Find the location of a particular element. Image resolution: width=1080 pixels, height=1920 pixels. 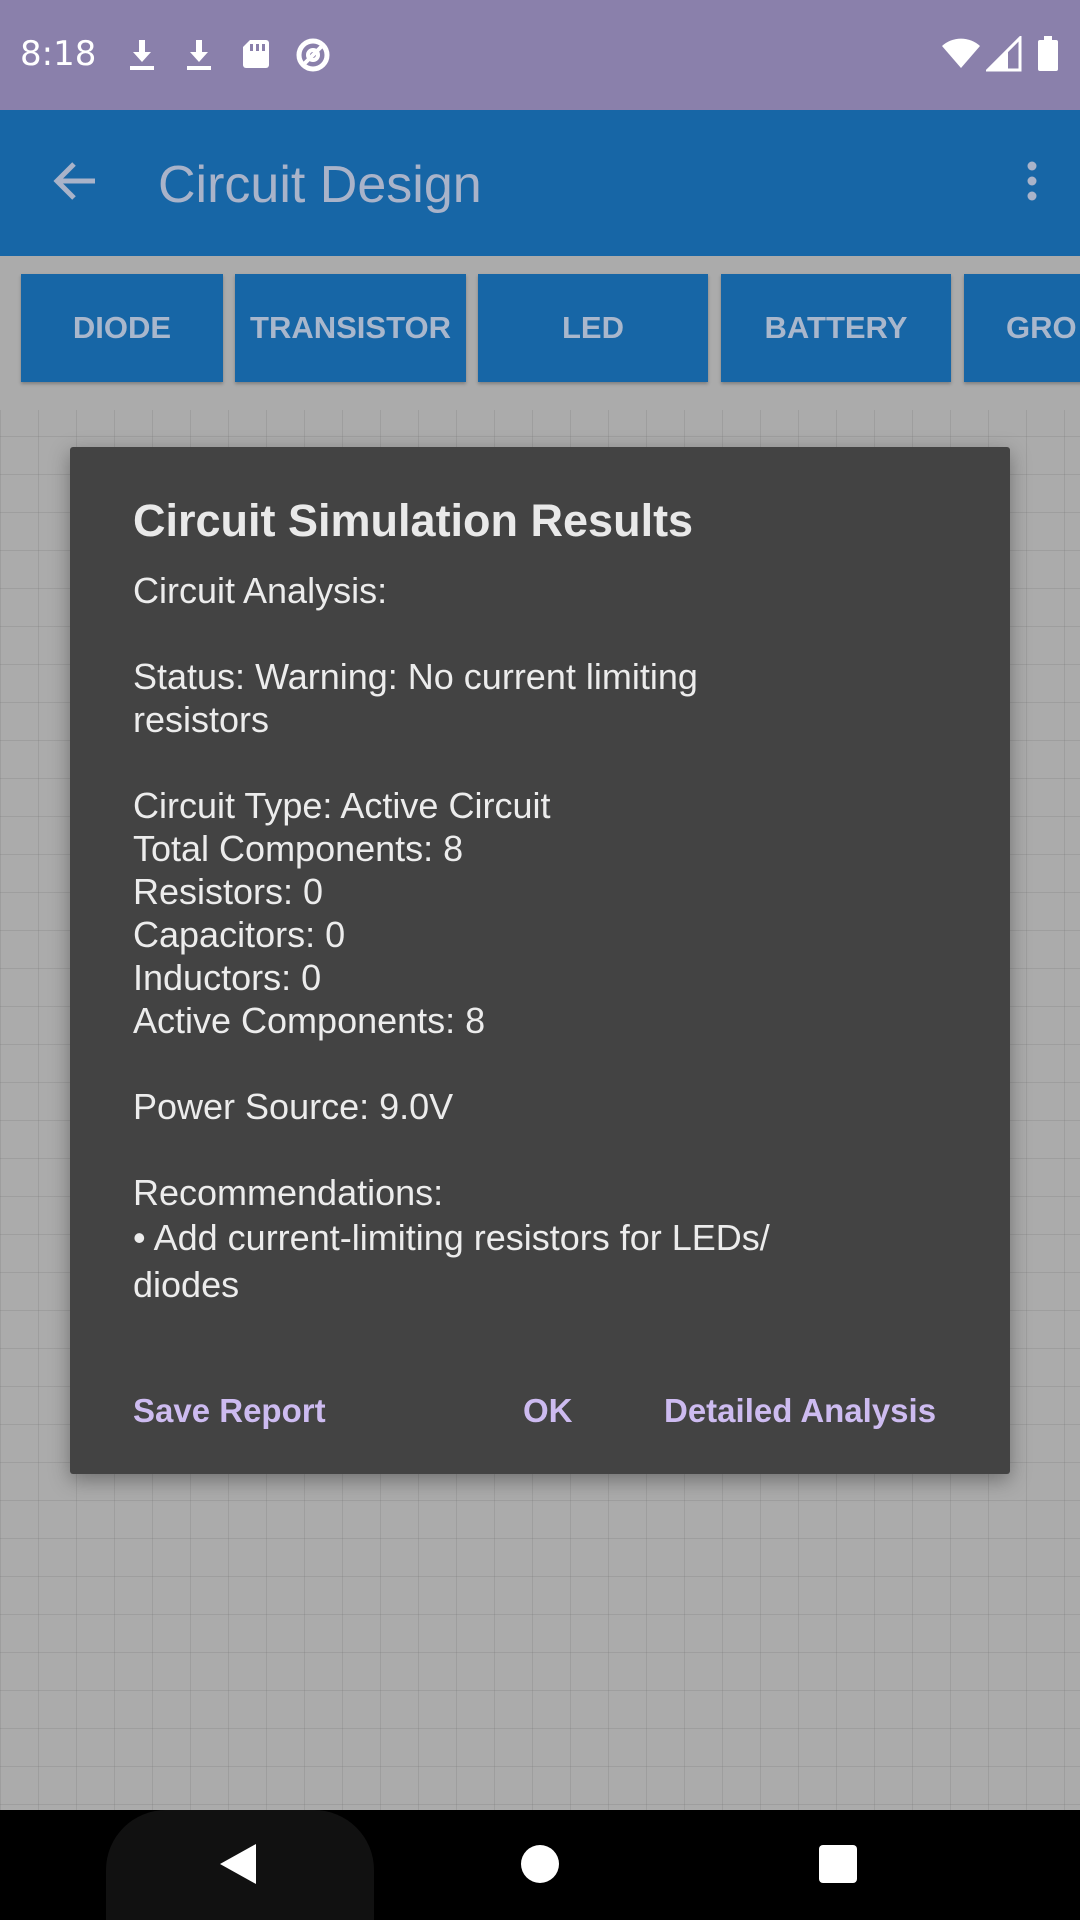

triangle-back-icon is located at coordinates (238, 1866).